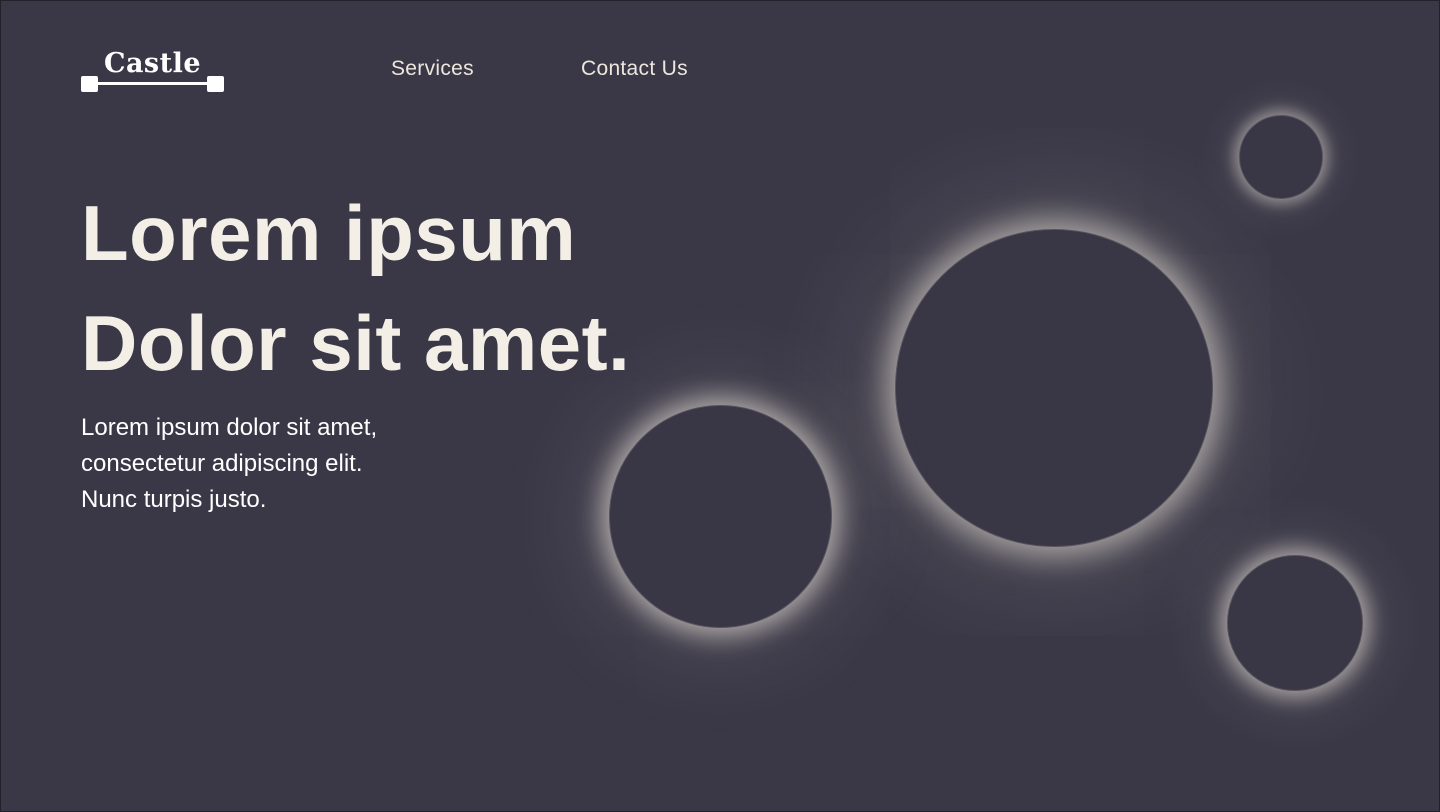 The image size is (1440, 812). I want to click on hero-description-line-1: Lorem ipsum dolor sit amet,, so click(229, 427).